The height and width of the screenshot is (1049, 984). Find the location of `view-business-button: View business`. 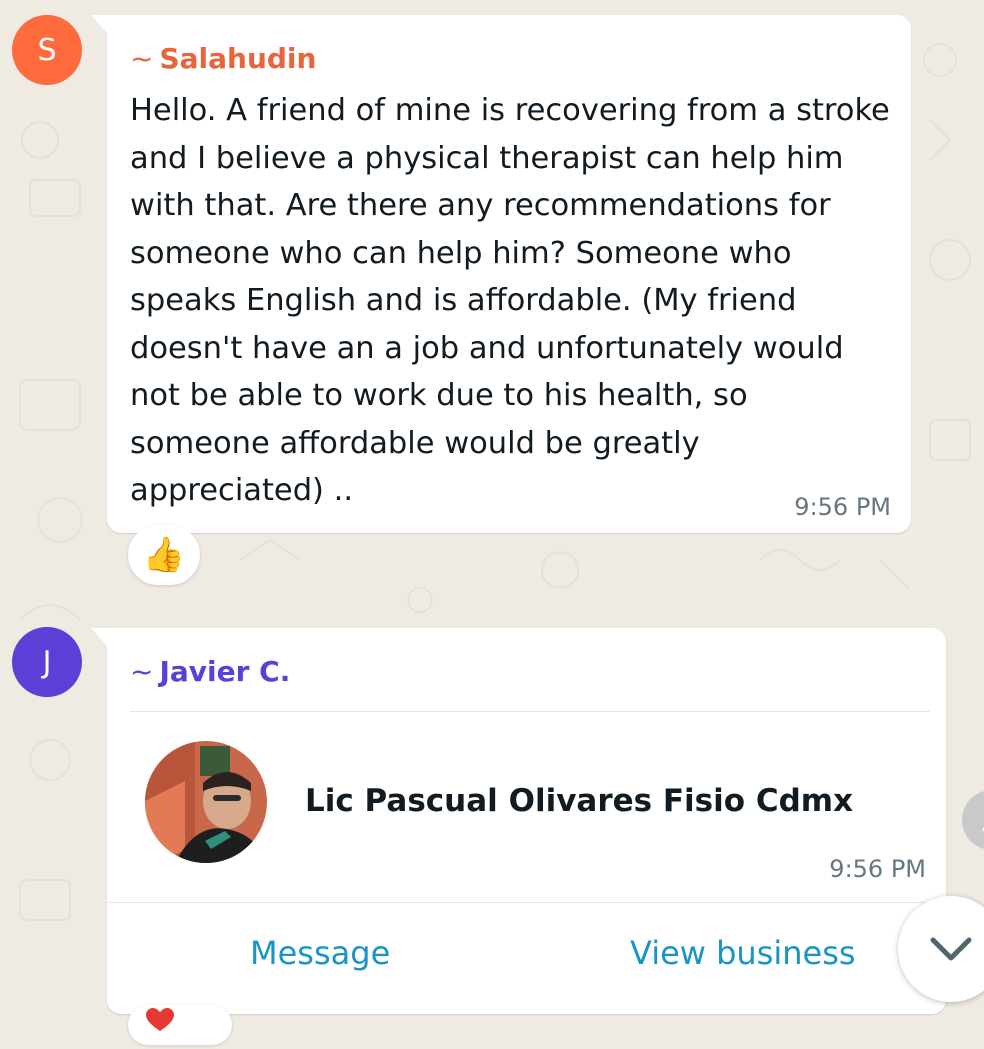

view-business-button: View business is located at coordinates (743, 953).